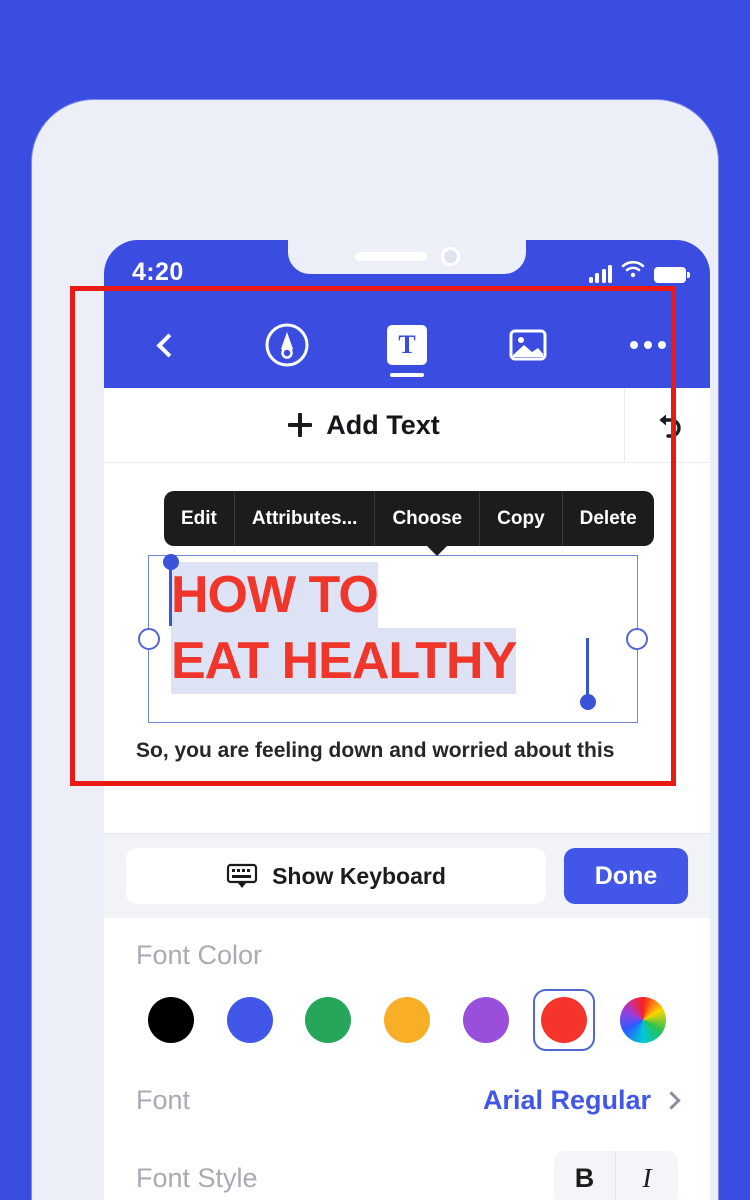 The height and width of the screenshot is (1200, 750). What do you see at coordinates (359, 875) in the screenshot?
I see `show-keyboard-label: Show Keyboard` at bounding box center [359, 875].